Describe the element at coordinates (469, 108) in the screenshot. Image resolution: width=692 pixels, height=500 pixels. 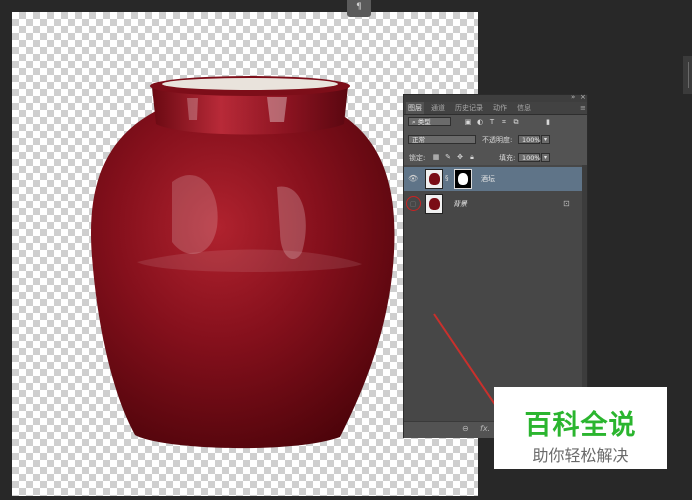
I see `tab-history: 历史记录` at that location.